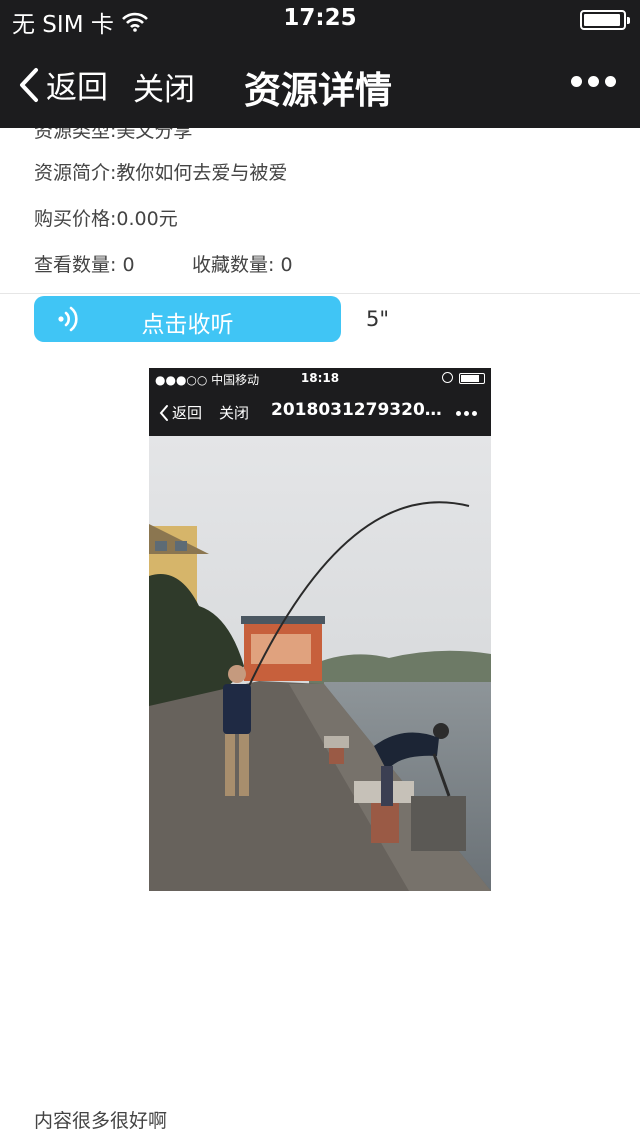 This screenshot has height=1136, width=640. I want to click on purchase-price: 购买价格:0.00元, so click(106, 219).